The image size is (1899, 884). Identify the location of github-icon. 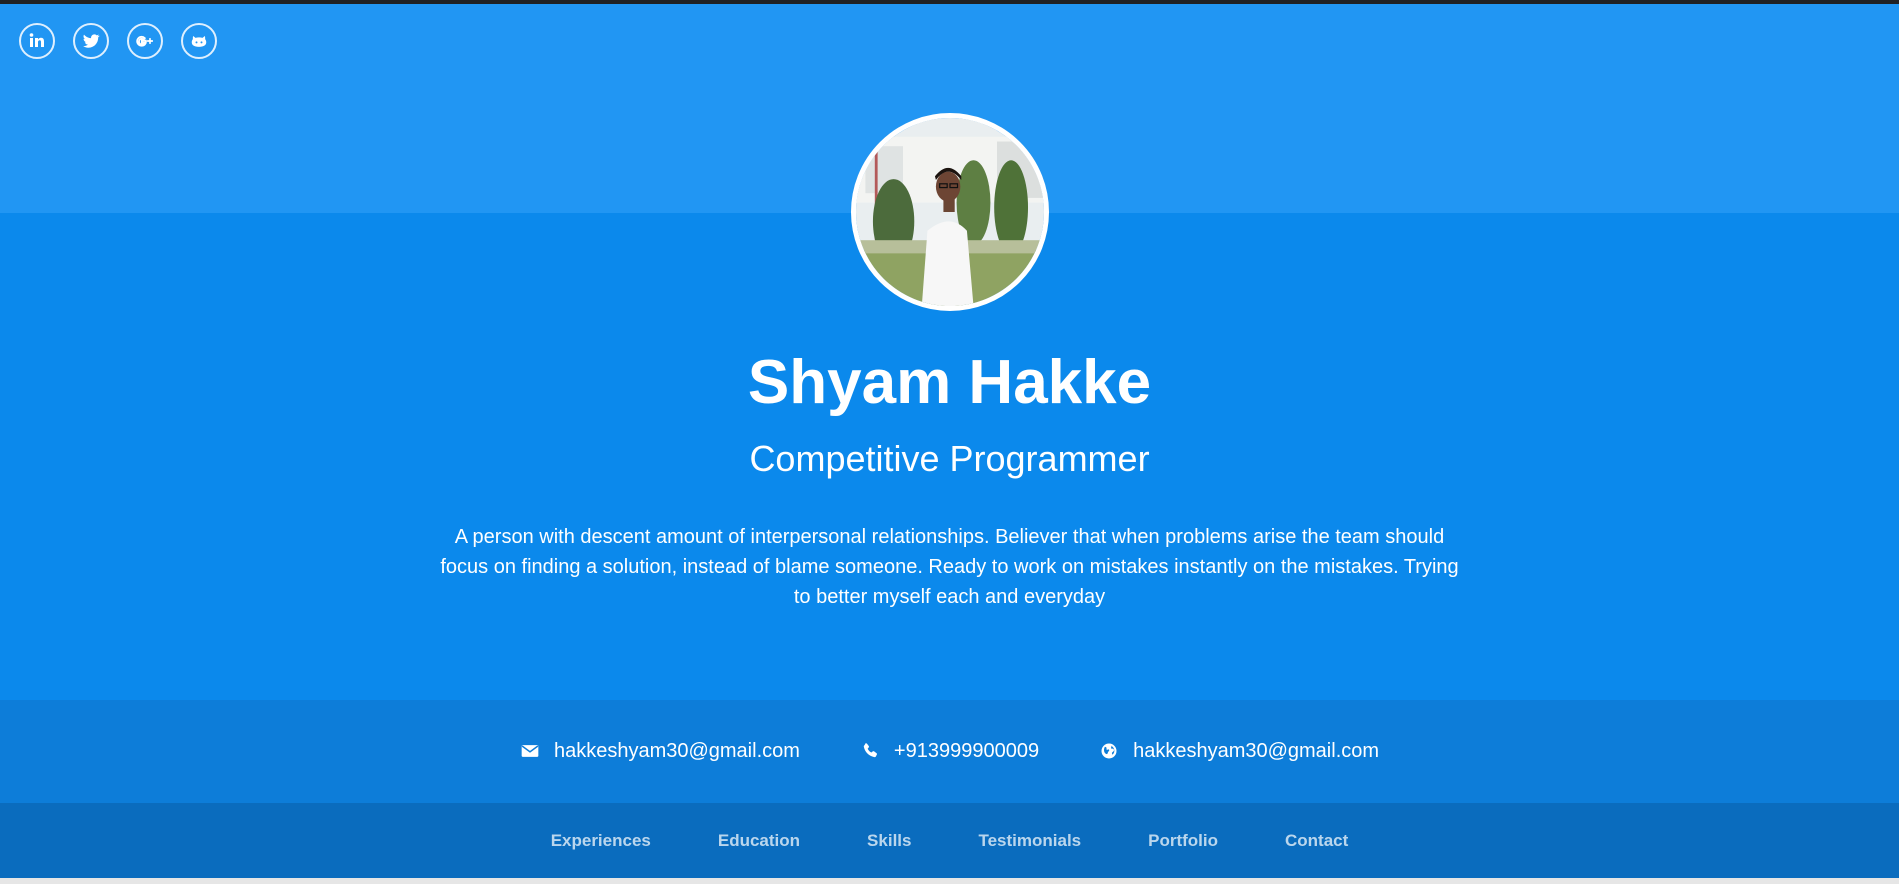
(199, 41).